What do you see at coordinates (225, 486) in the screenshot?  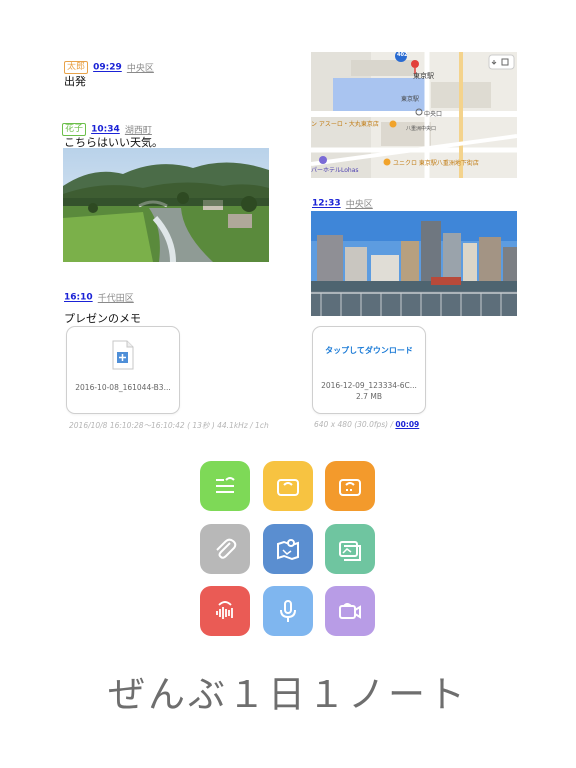 I see `note-icon` at bounding box center [225, 486].